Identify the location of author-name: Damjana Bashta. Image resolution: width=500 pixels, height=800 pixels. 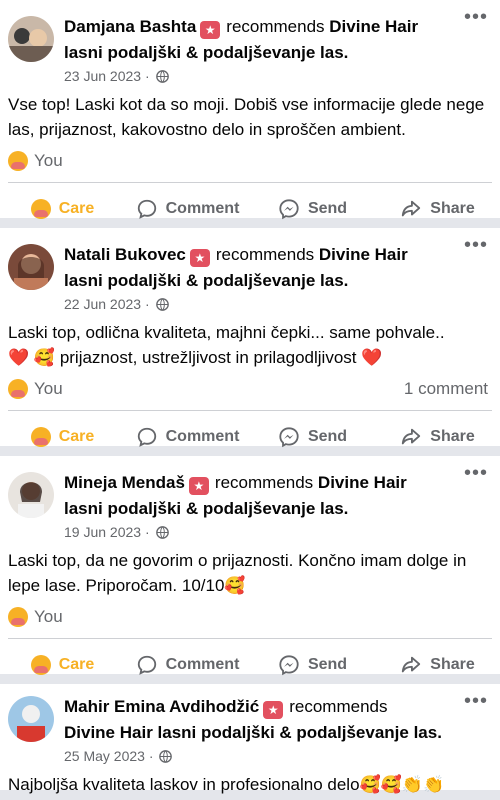
(130, 26).